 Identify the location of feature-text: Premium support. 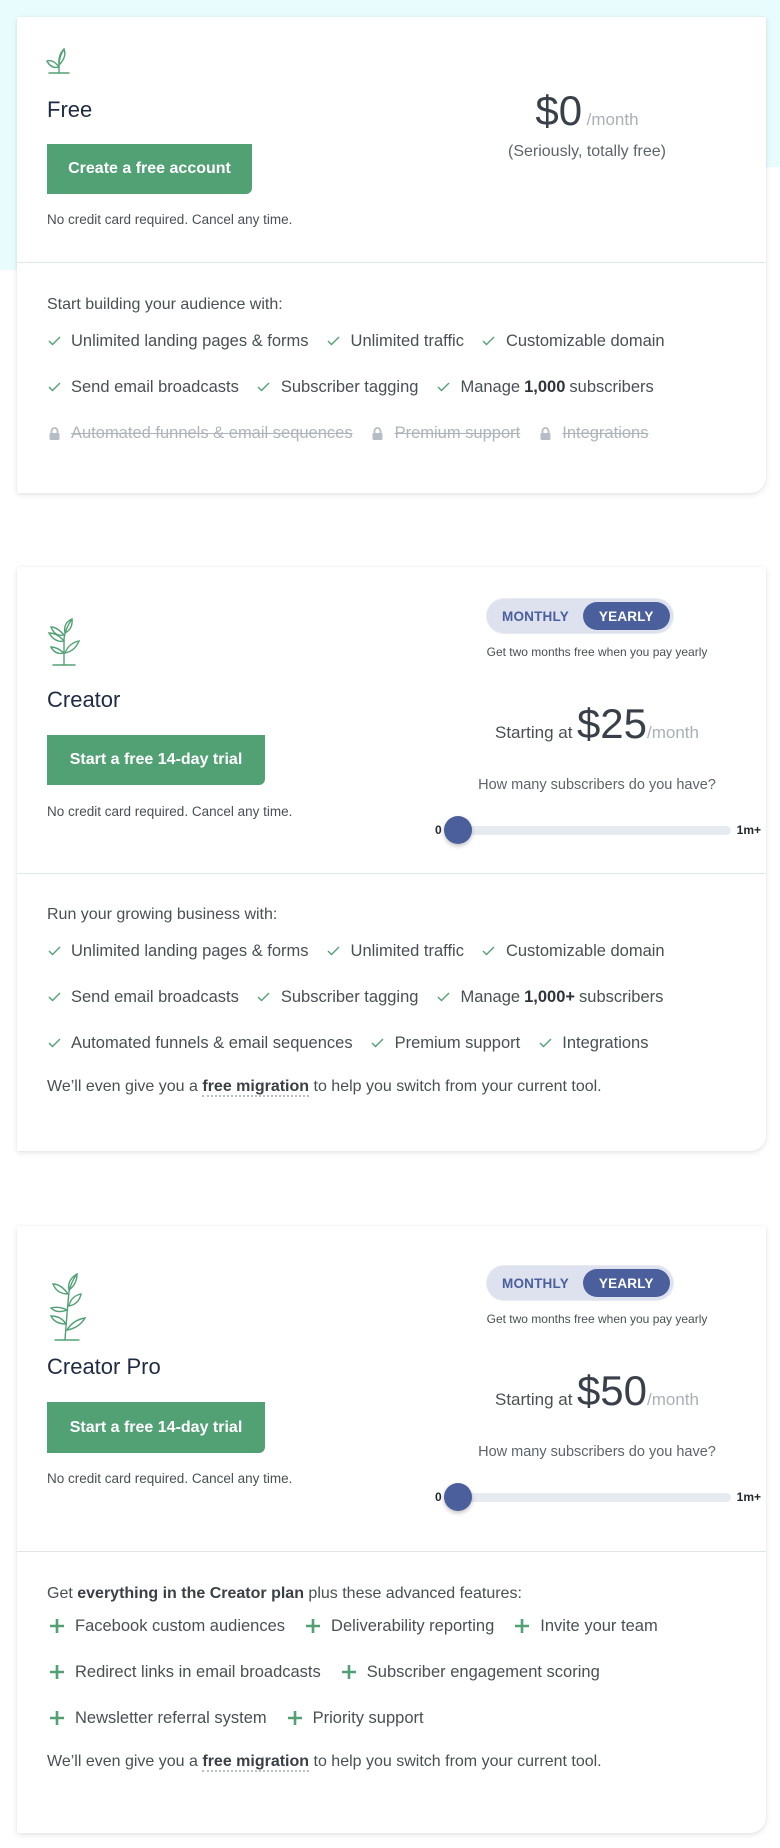
(457, 1042).